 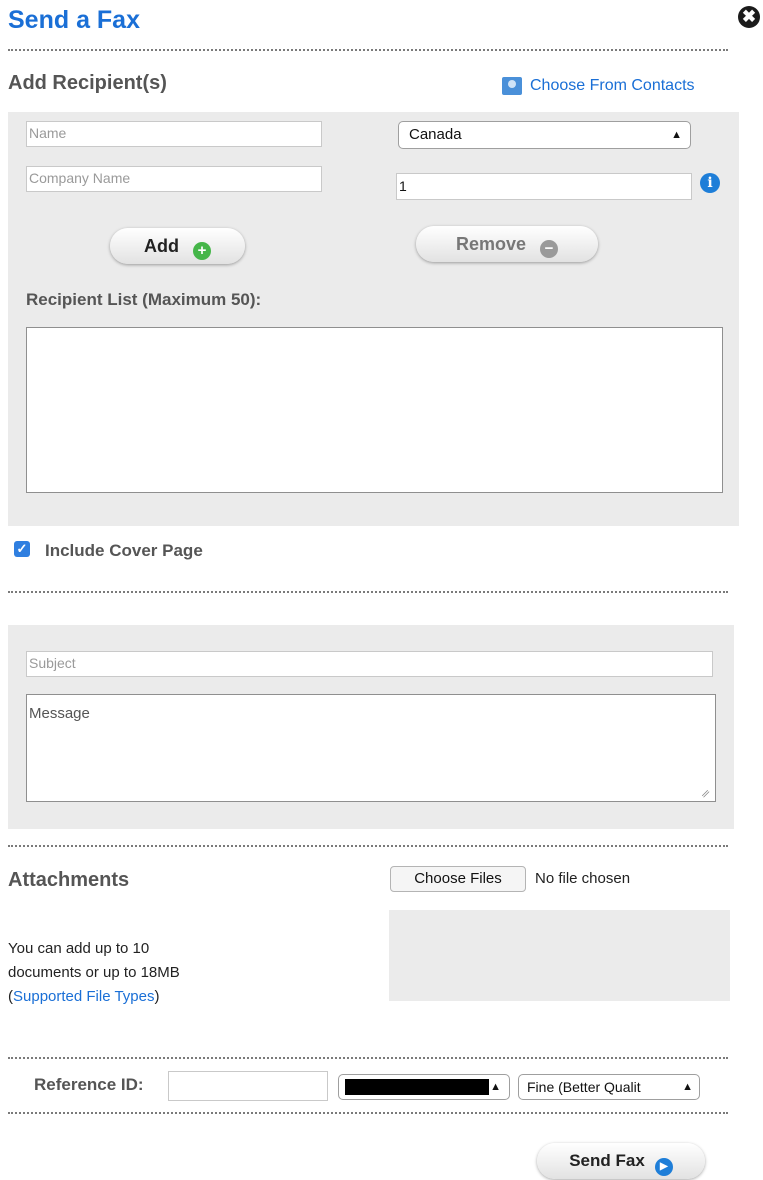 I want to click on send-fax-button: Send Fax ▶, so click(x=621, y=1161).